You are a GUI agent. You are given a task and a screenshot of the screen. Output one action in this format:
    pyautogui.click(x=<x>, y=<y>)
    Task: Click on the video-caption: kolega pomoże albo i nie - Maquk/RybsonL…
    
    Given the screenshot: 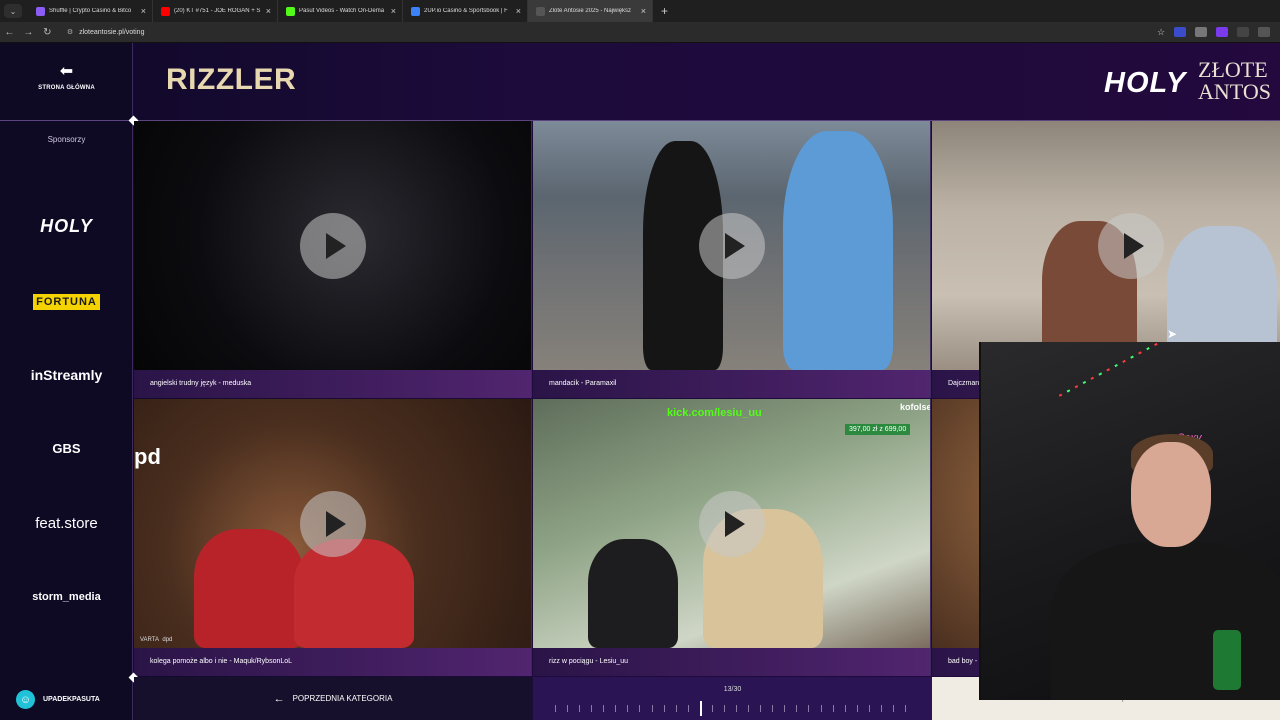 What is the action you would take?
    pyautogui.click(x=221, y=661)
    